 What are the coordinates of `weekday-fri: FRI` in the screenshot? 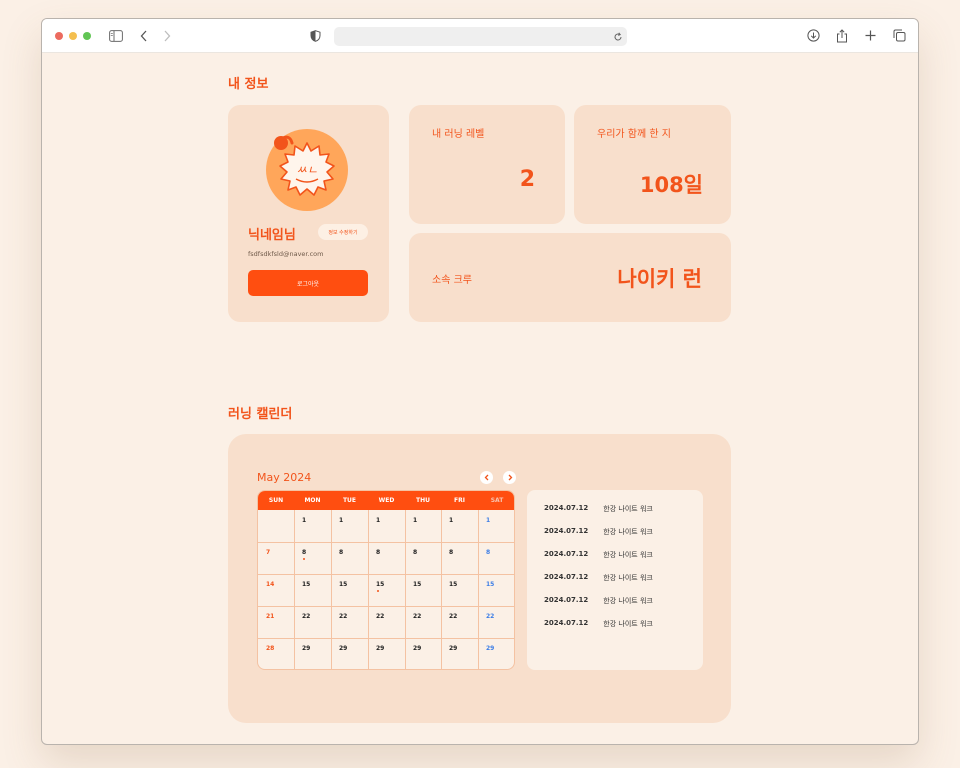 It's located at (459, 500).